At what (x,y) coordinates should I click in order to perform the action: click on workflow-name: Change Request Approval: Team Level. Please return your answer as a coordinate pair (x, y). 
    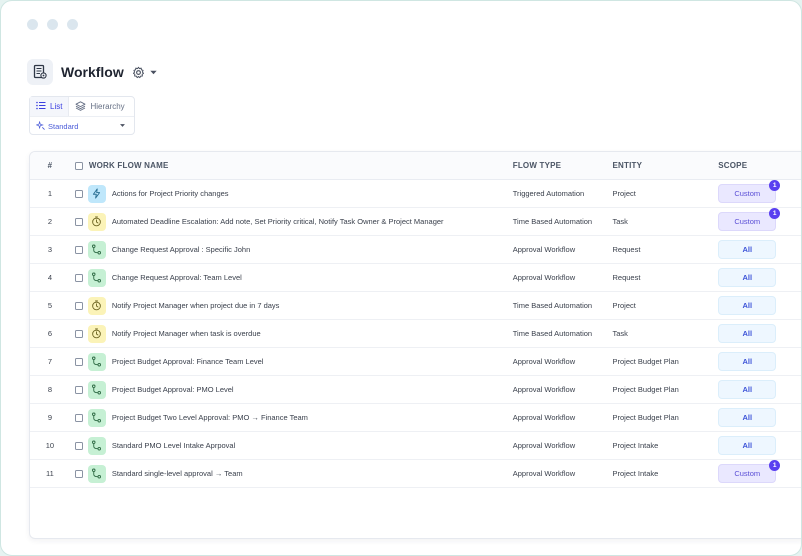
    Looking at the image, I should click on (177, 277).